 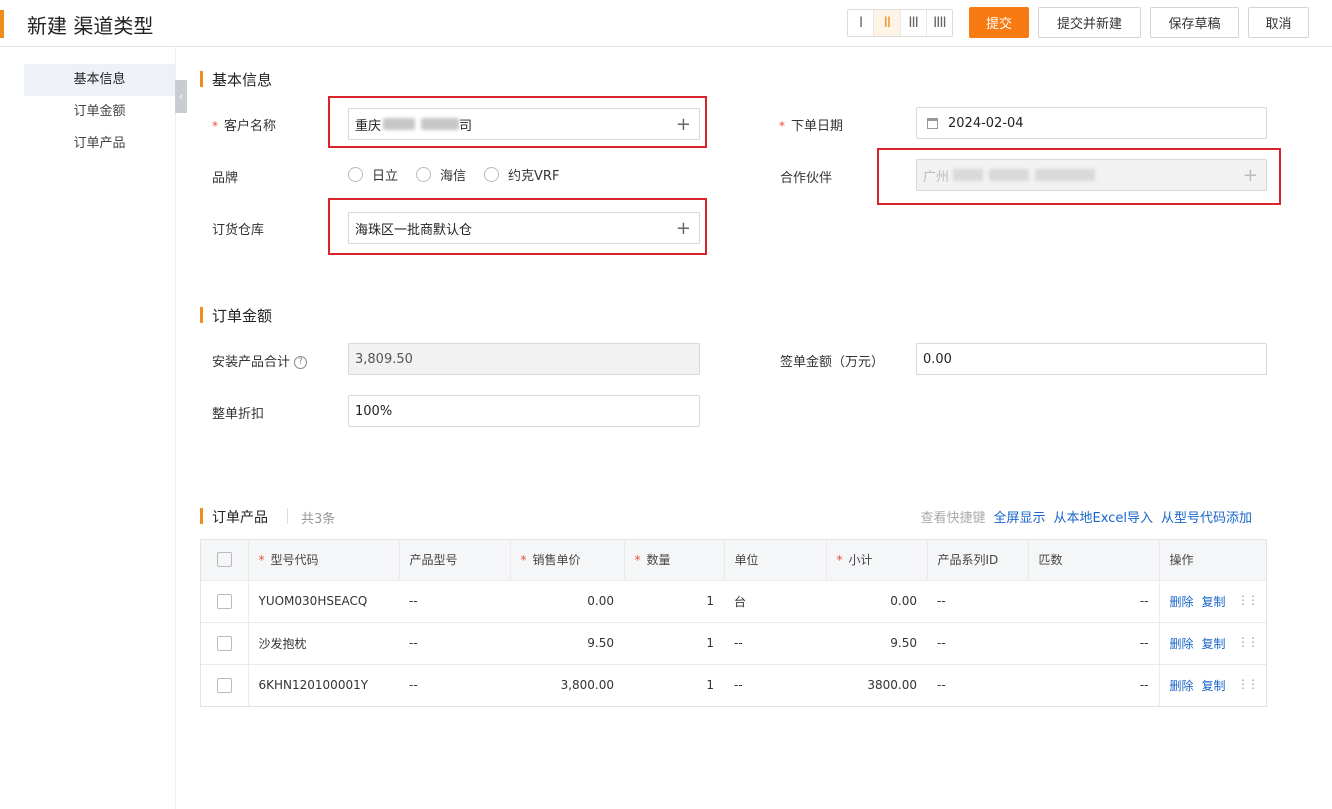 What do you see at coordinates (774, 560) in the screenshot?
I see `col-header-unit: 单位` at bounding box center [774, 560].